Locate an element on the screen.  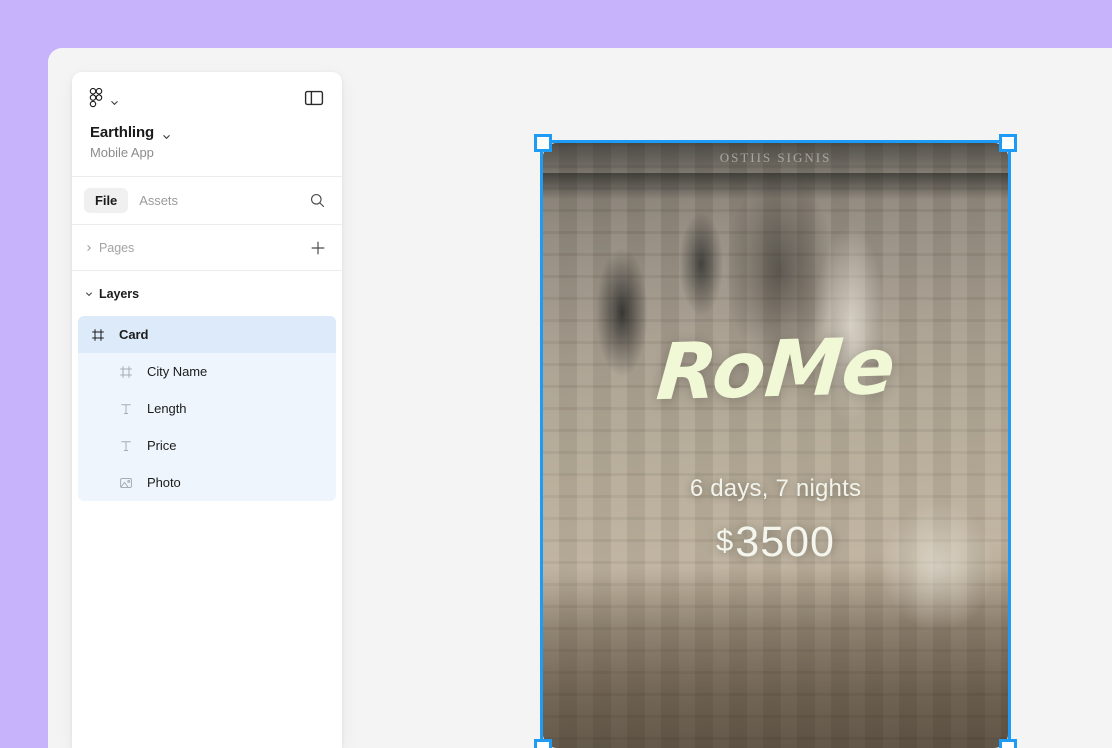
layer-row-photo: Photo is located at coordinates (207, 482).